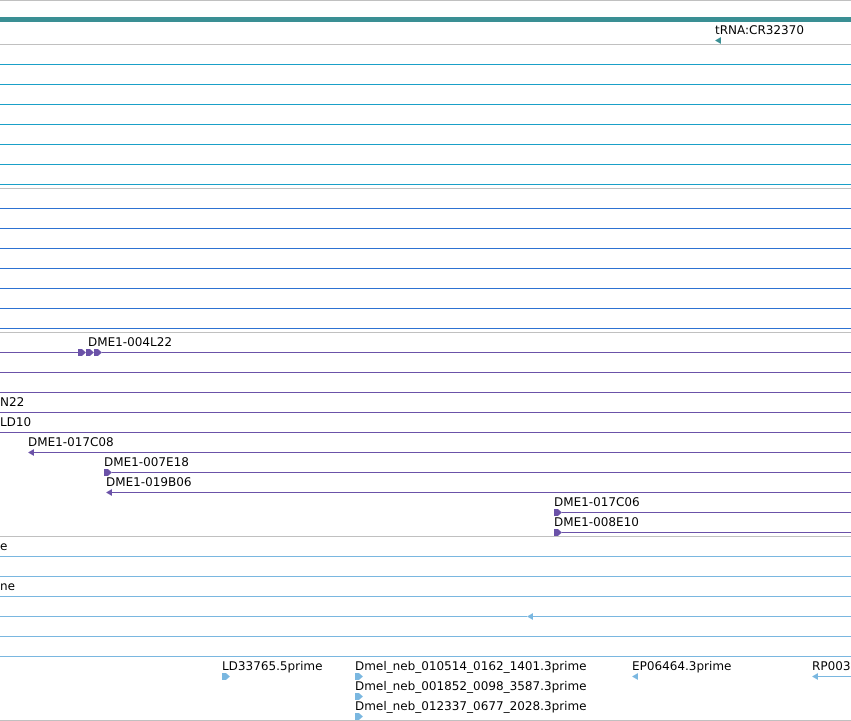  What do you see at coordinates (471, 686) in the screenshot?
I see `feature-label: Dmel_neb_001852_0098_3587.3prime` at bounding box center [471, 686].